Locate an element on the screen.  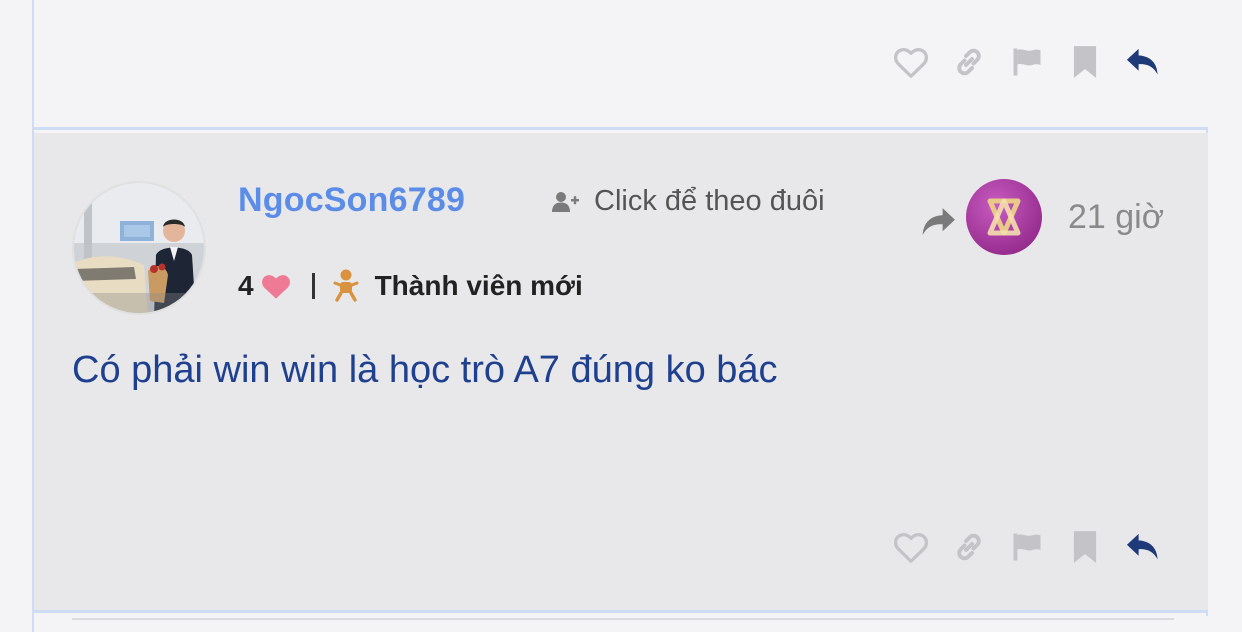
follow-button: Click để theo đuôi is located at coordinates (688, 201).